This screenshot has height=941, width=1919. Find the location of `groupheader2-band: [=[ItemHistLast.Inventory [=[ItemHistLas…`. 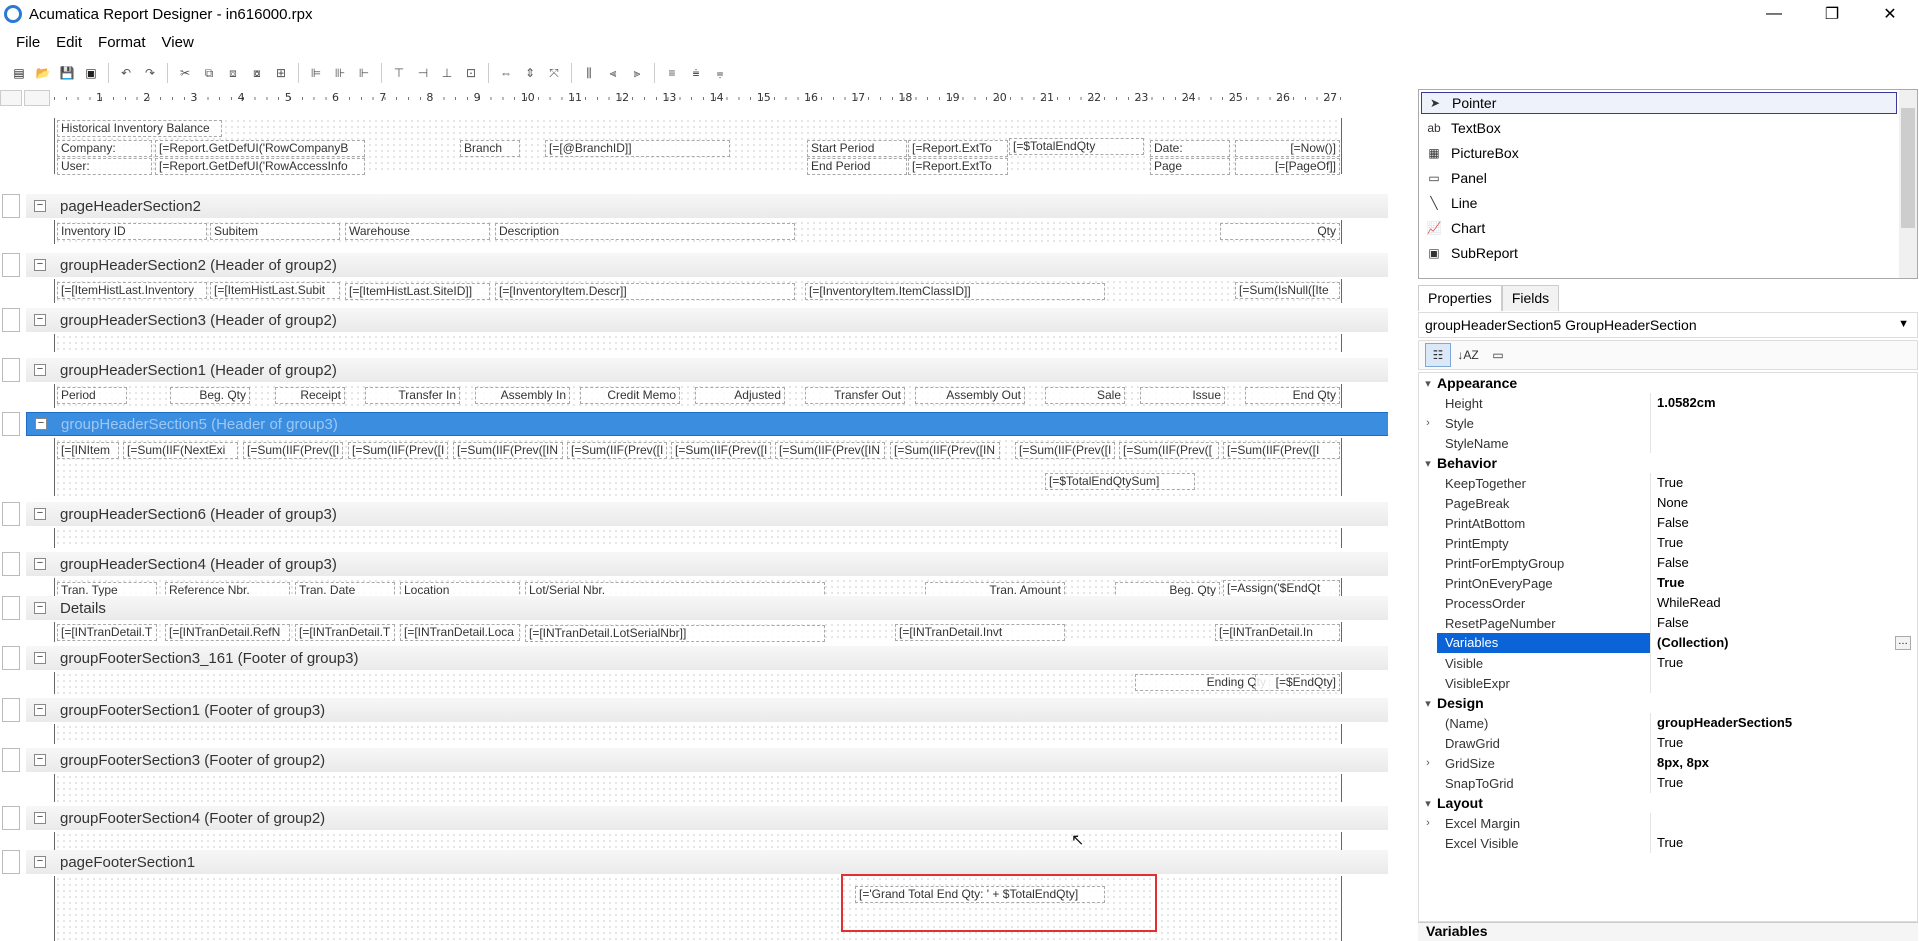

groupheader2-band: [=[ItemHistLast.Inventory [=[ItemHistLas… is located at coordinates (698, 291).